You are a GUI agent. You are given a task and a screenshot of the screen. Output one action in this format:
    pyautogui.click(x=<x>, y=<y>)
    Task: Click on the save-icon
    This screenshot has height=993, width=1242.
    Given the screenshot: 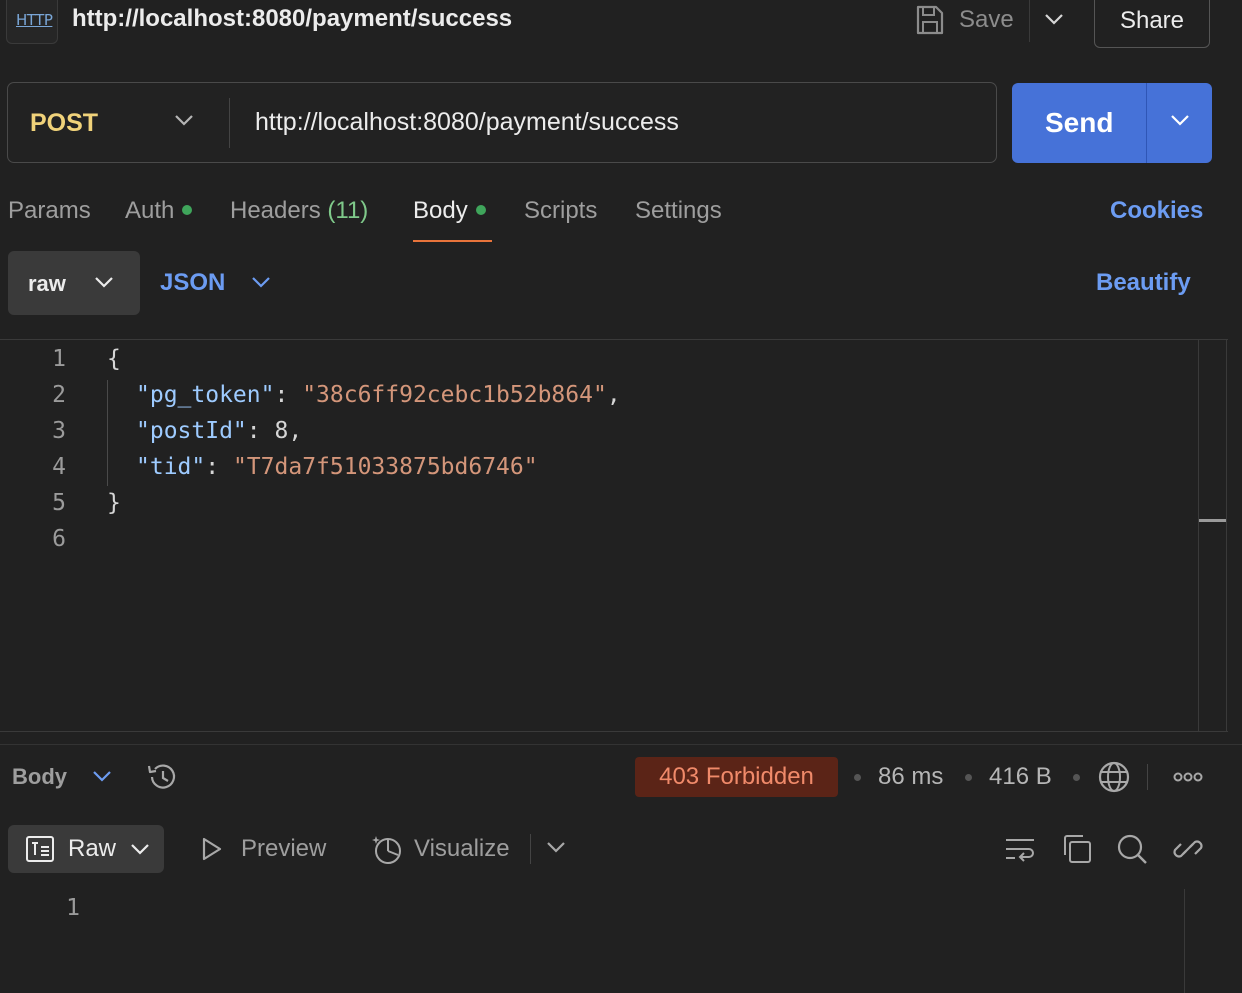 What is the action you would take?
    pyautogui.click(x=930, y=20)
    